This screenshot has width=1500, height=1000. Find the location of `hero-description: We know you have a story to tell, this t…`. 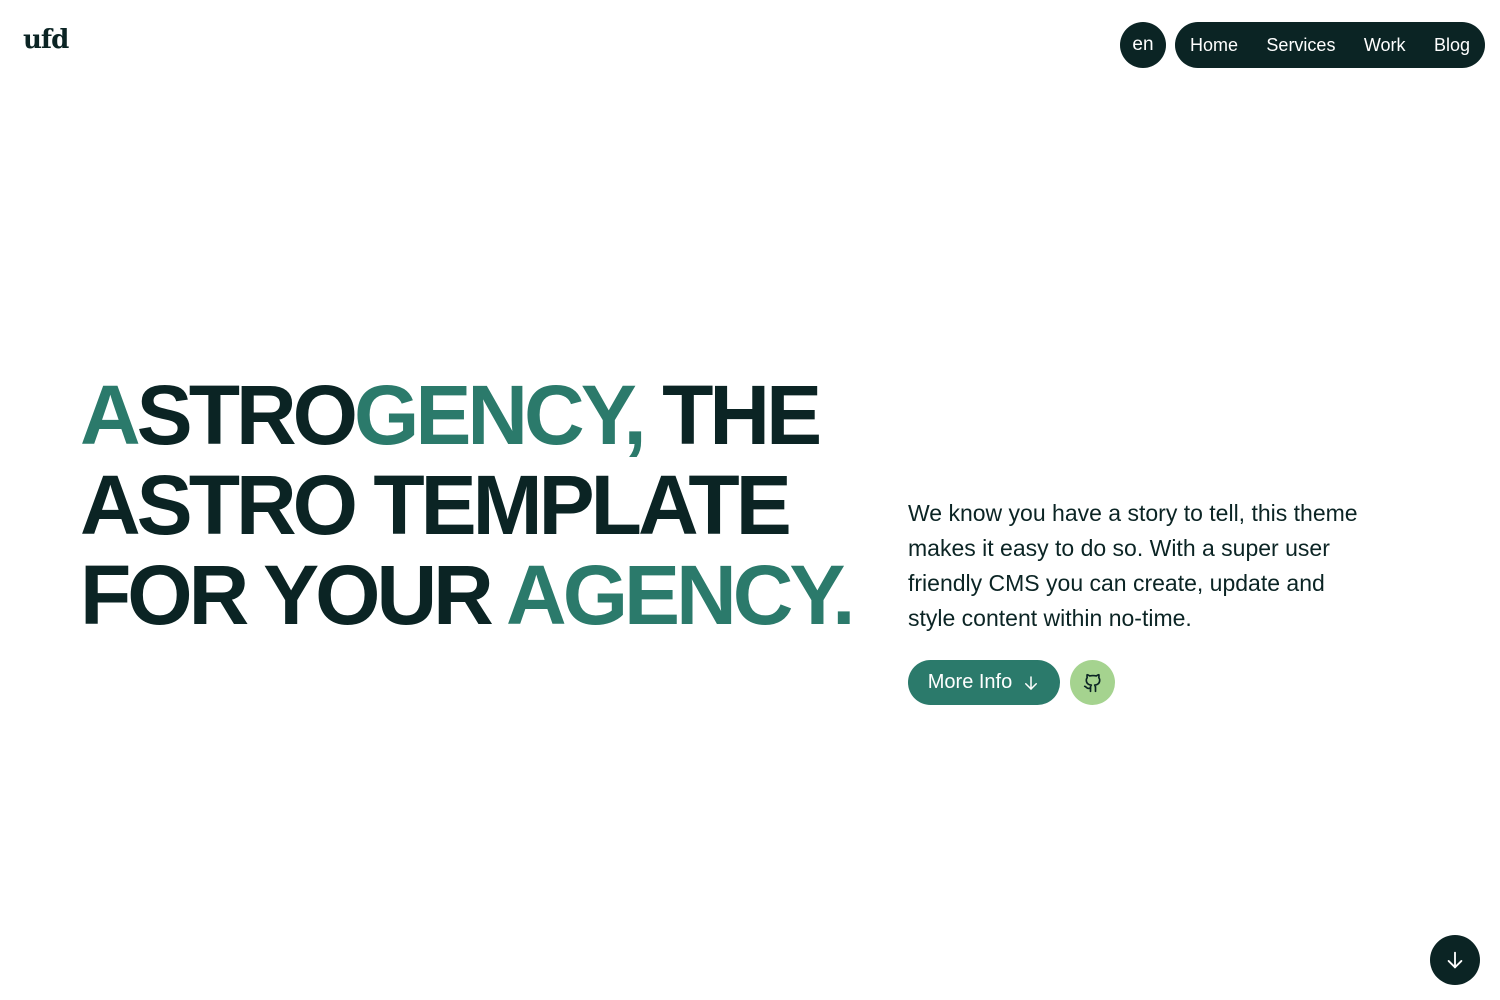

hero-description: We know you have a story to tell, this t… is located at coordinates (1133, 565).